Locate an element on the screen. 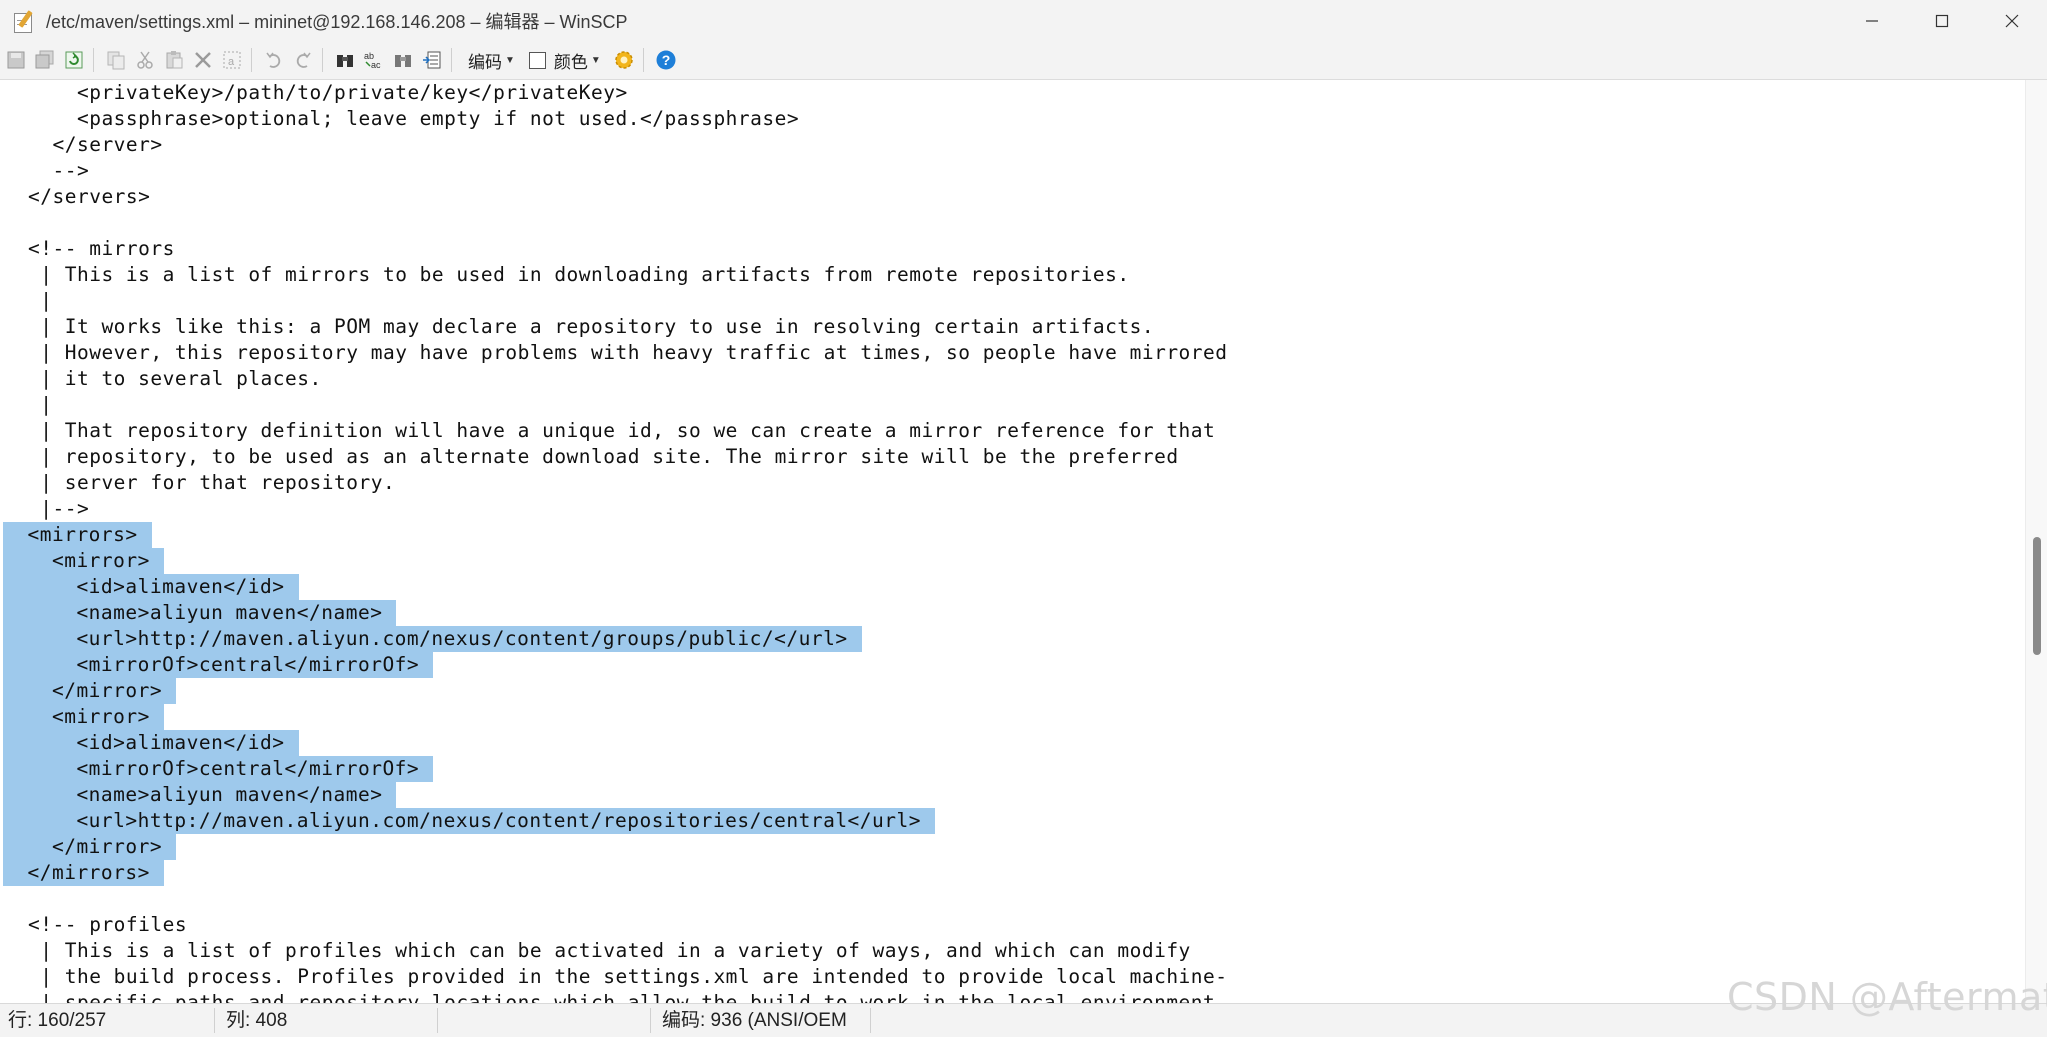 The image size is (2047, 1037). status-line: 行: 160/257 is located at coordinates (57, 1020).